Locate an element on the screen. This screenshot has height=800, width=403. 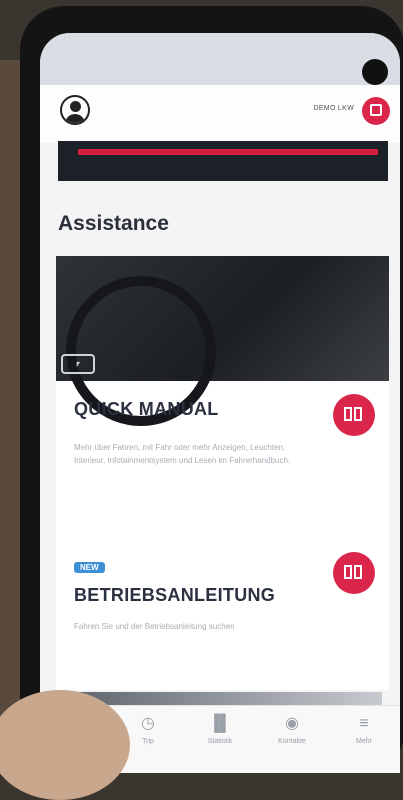
banner-accent-bar is located at coordinates (228, 152).